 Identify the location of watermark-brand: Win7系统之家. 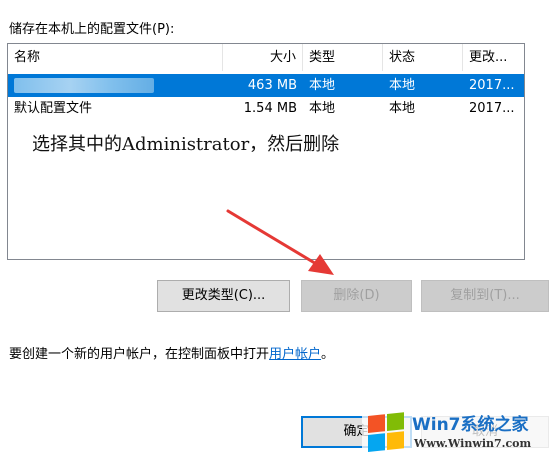
(470, 425).